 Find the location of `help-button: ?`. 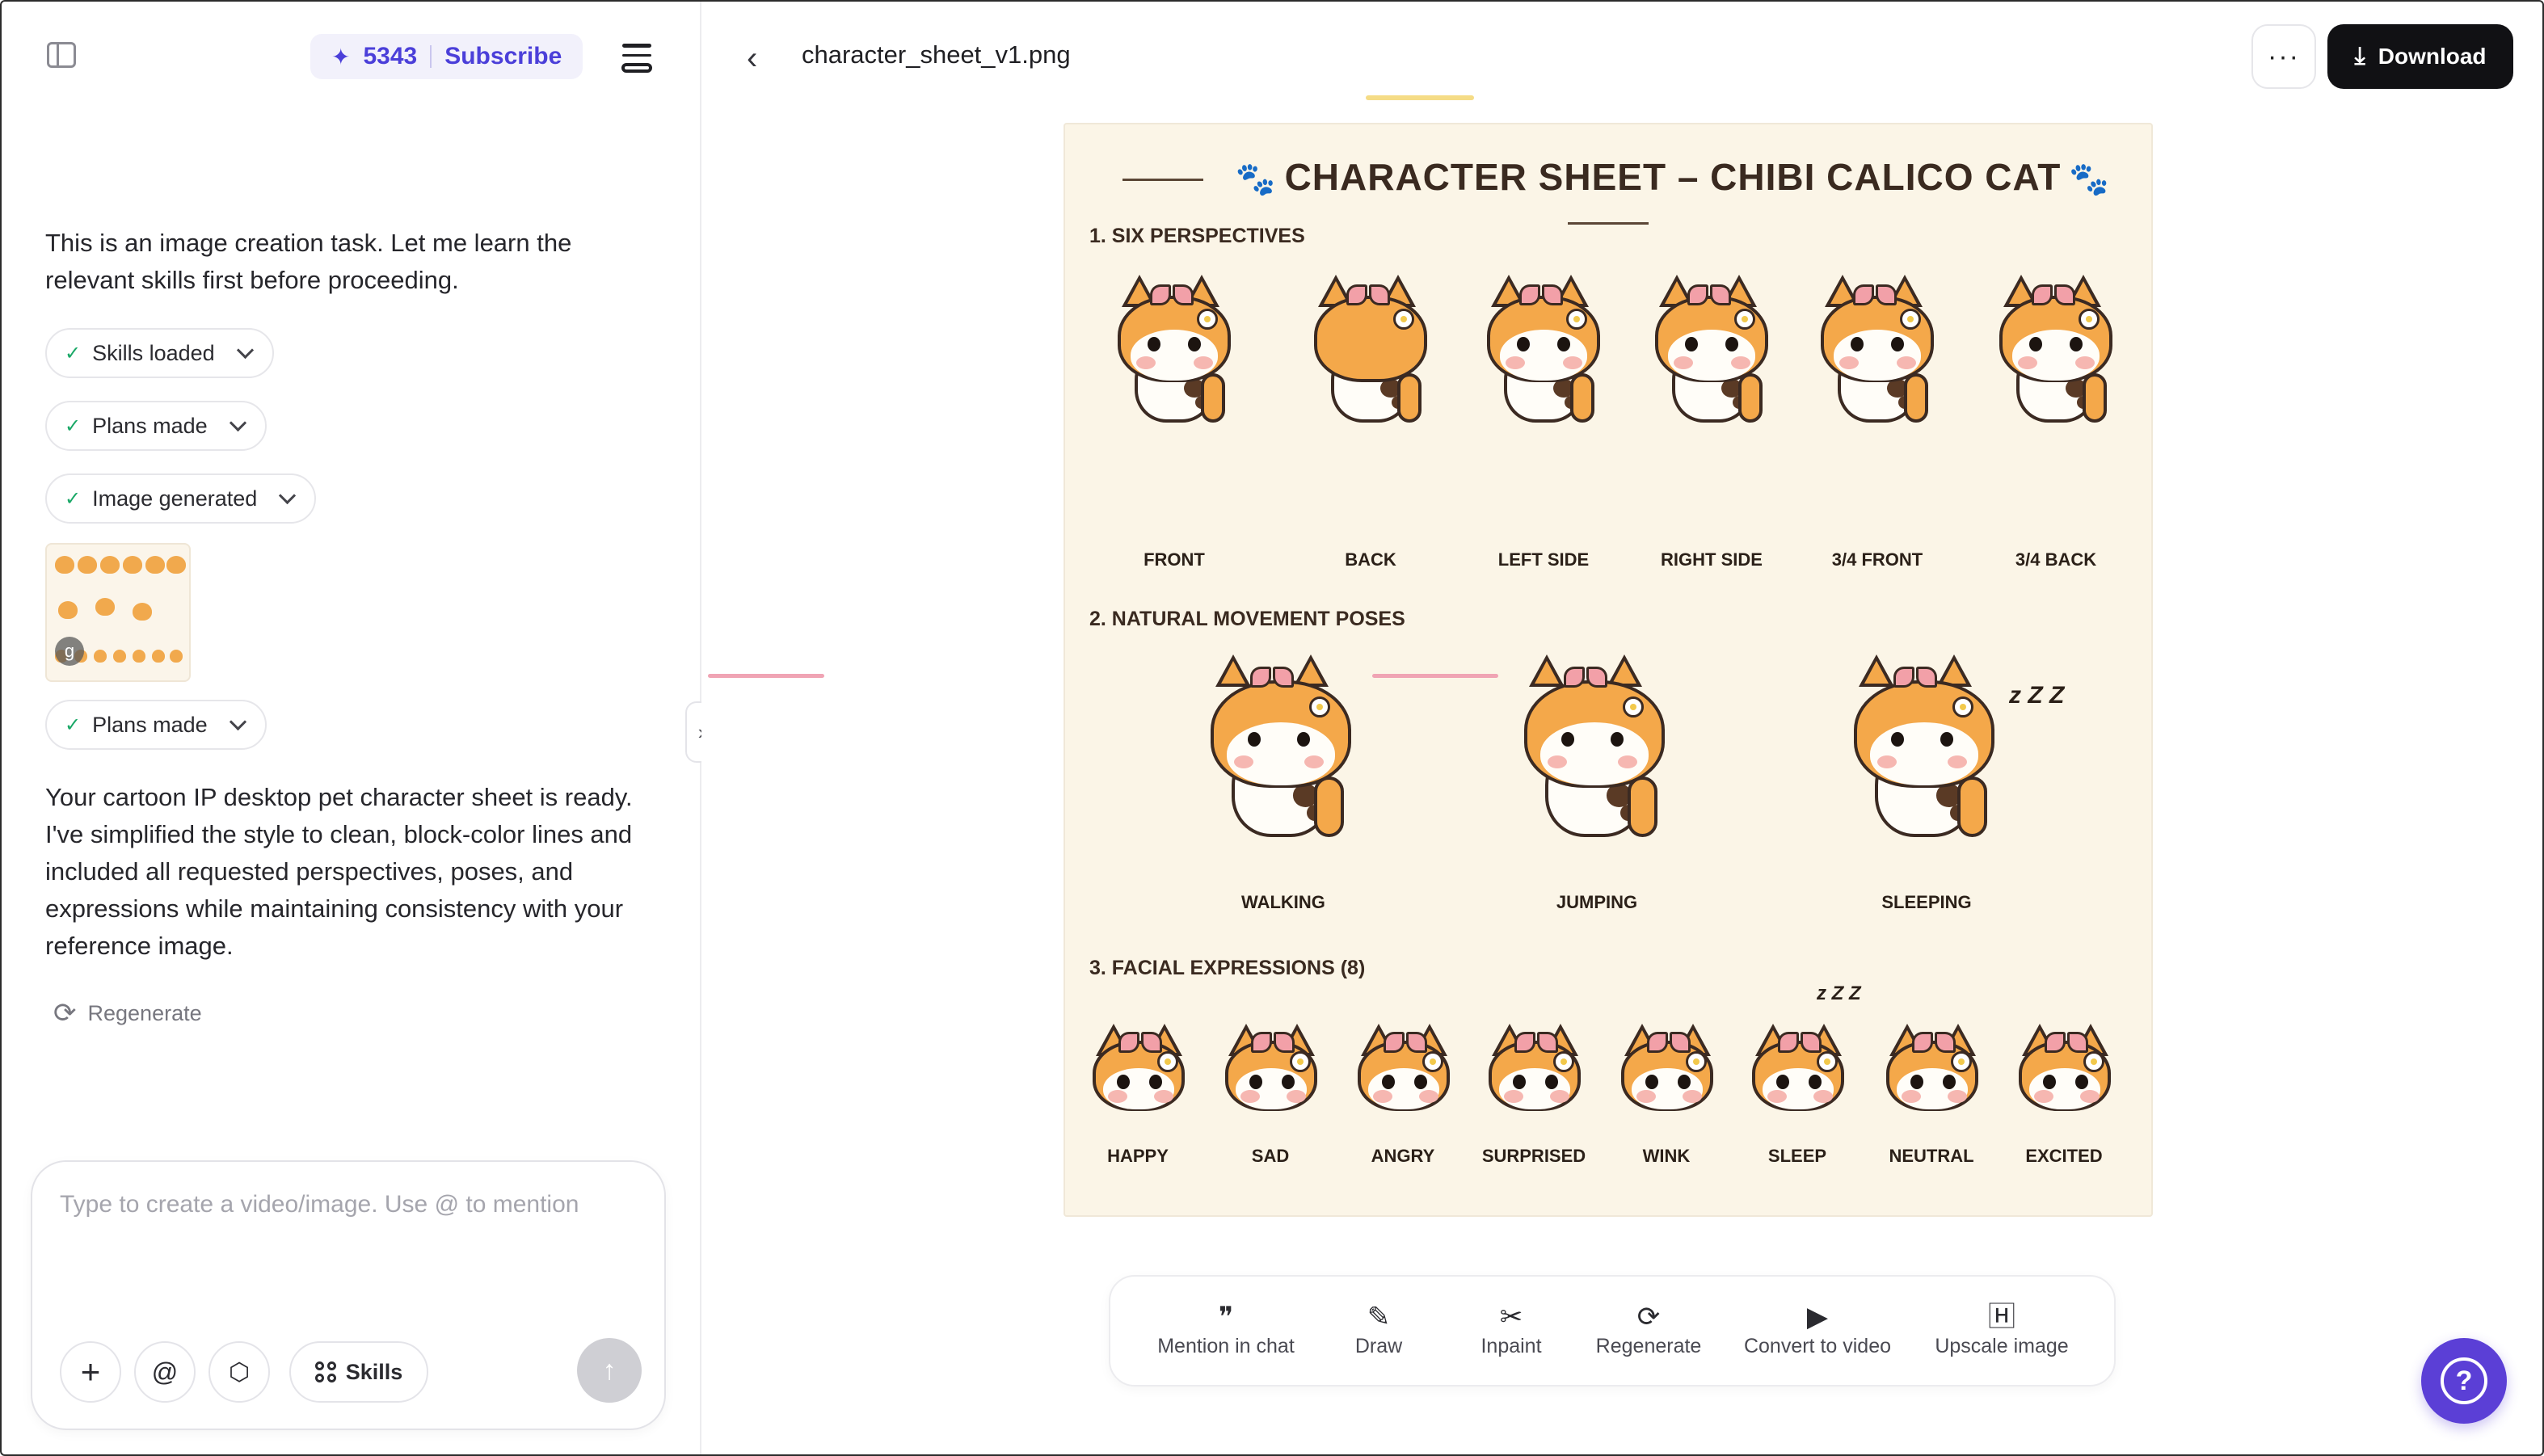

help-button: ? is located at coordinates (2464, 1381).